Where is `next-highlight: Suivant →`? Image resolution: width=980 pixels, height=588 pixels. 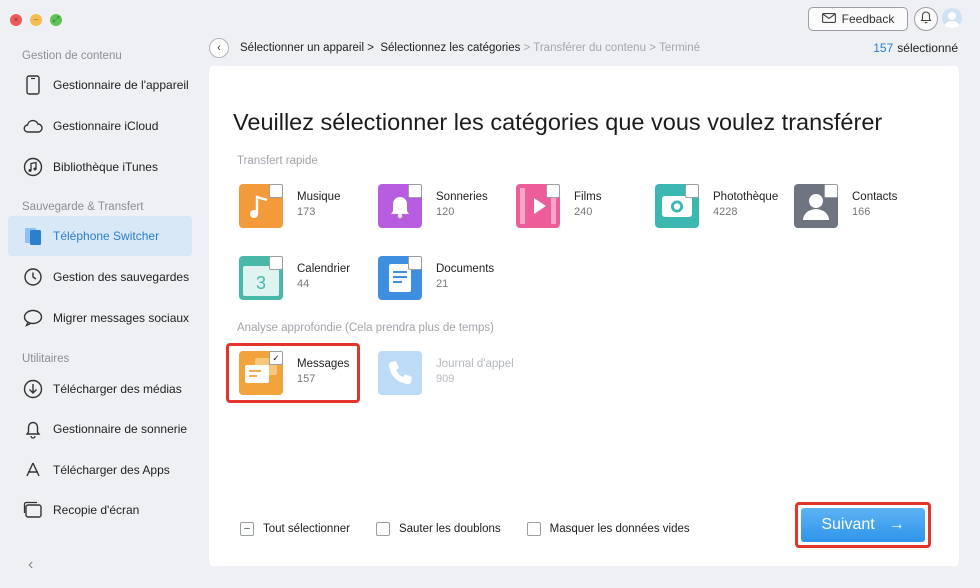 next-highlight: Suivant → is located at coordinates (863, 525).